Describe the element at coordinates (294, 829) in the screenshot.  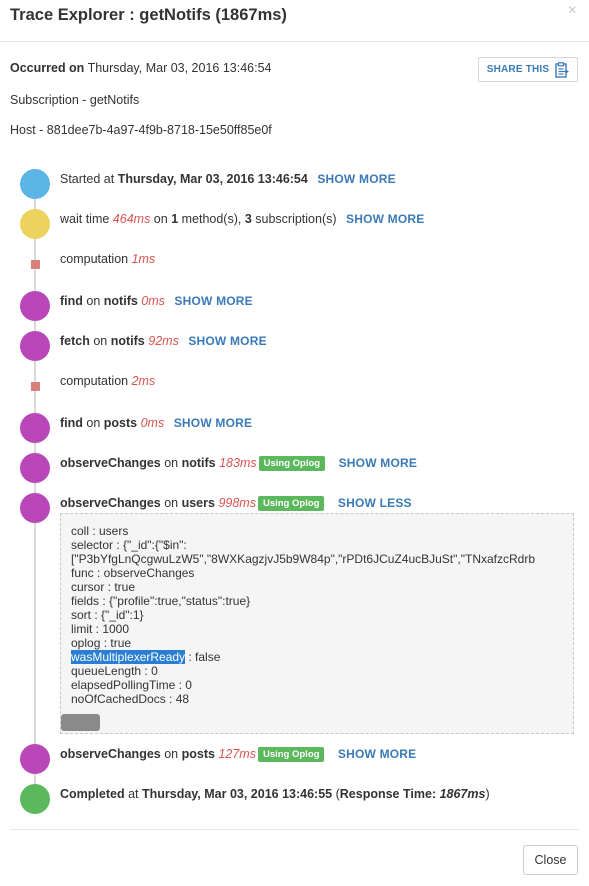
I see `footer-divider` at that location.